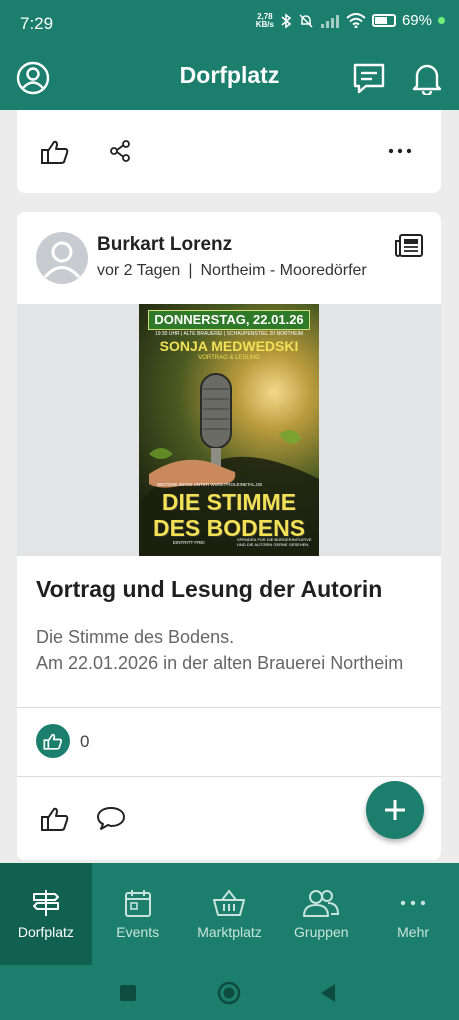 Image resolution: width=459 pixels, height=1020 pixels. I want to click on home-circle-icon, so click(229, 993).